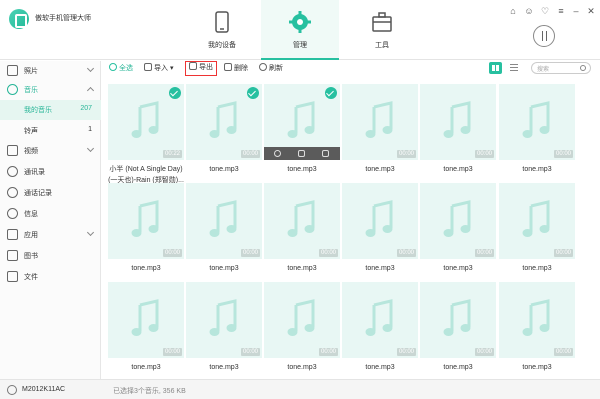 This screenshot has height=399, width=600. Describe the element at coordinates (302, 122) in the screenshot. I see `music-thumbnail` at that location.